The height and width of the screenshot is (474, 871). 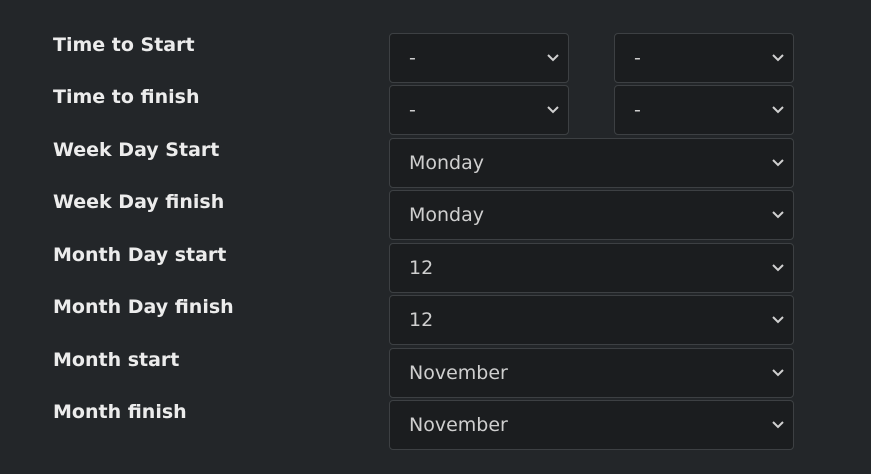 I want to click on month-day-finish-label: Month Day finish, so click(x=143, y=307).